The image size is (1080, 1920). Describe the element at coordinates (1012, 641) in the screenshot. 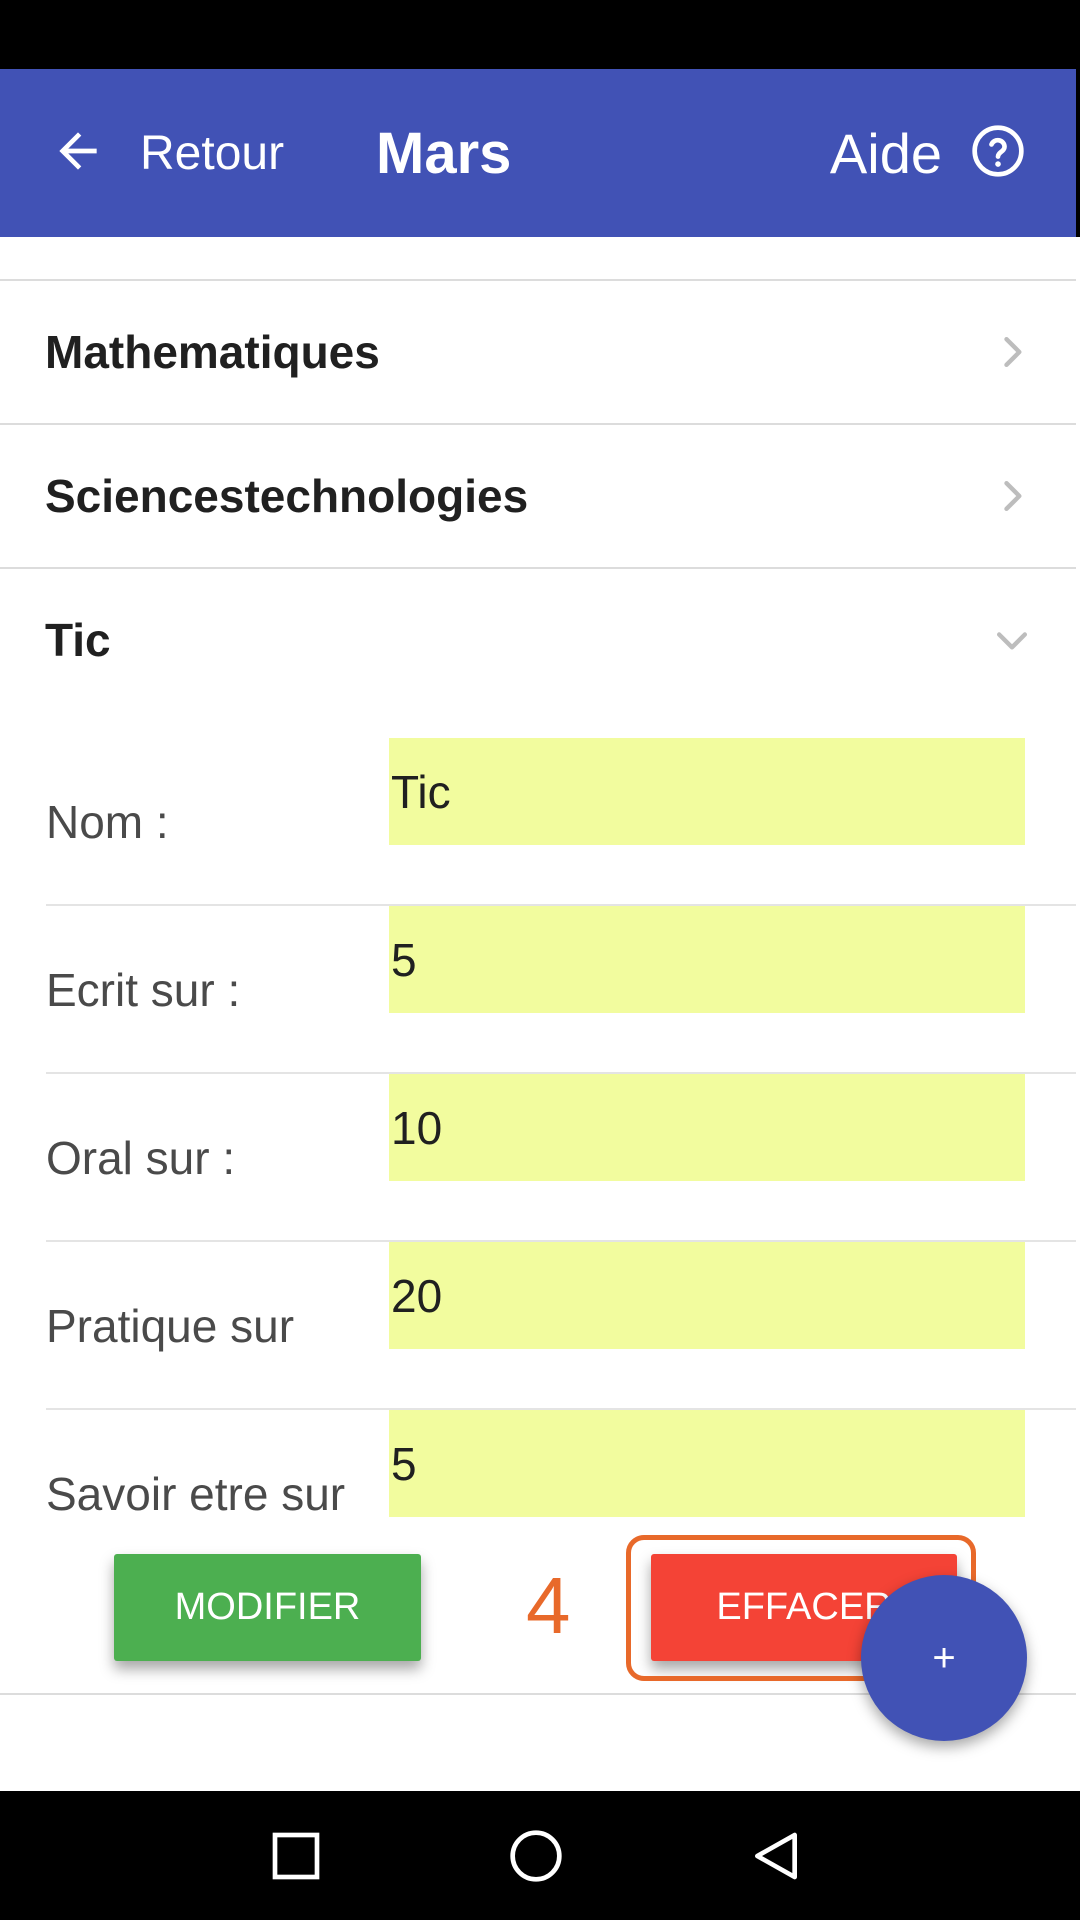

I see `chevron-down-icon` at that location.